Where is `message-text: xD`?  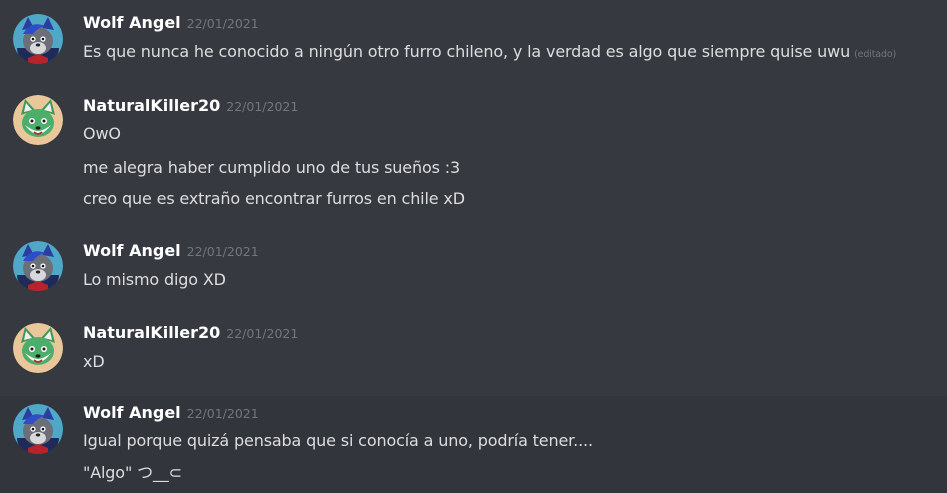
message-text: xD is located at coordinates (94, 361).